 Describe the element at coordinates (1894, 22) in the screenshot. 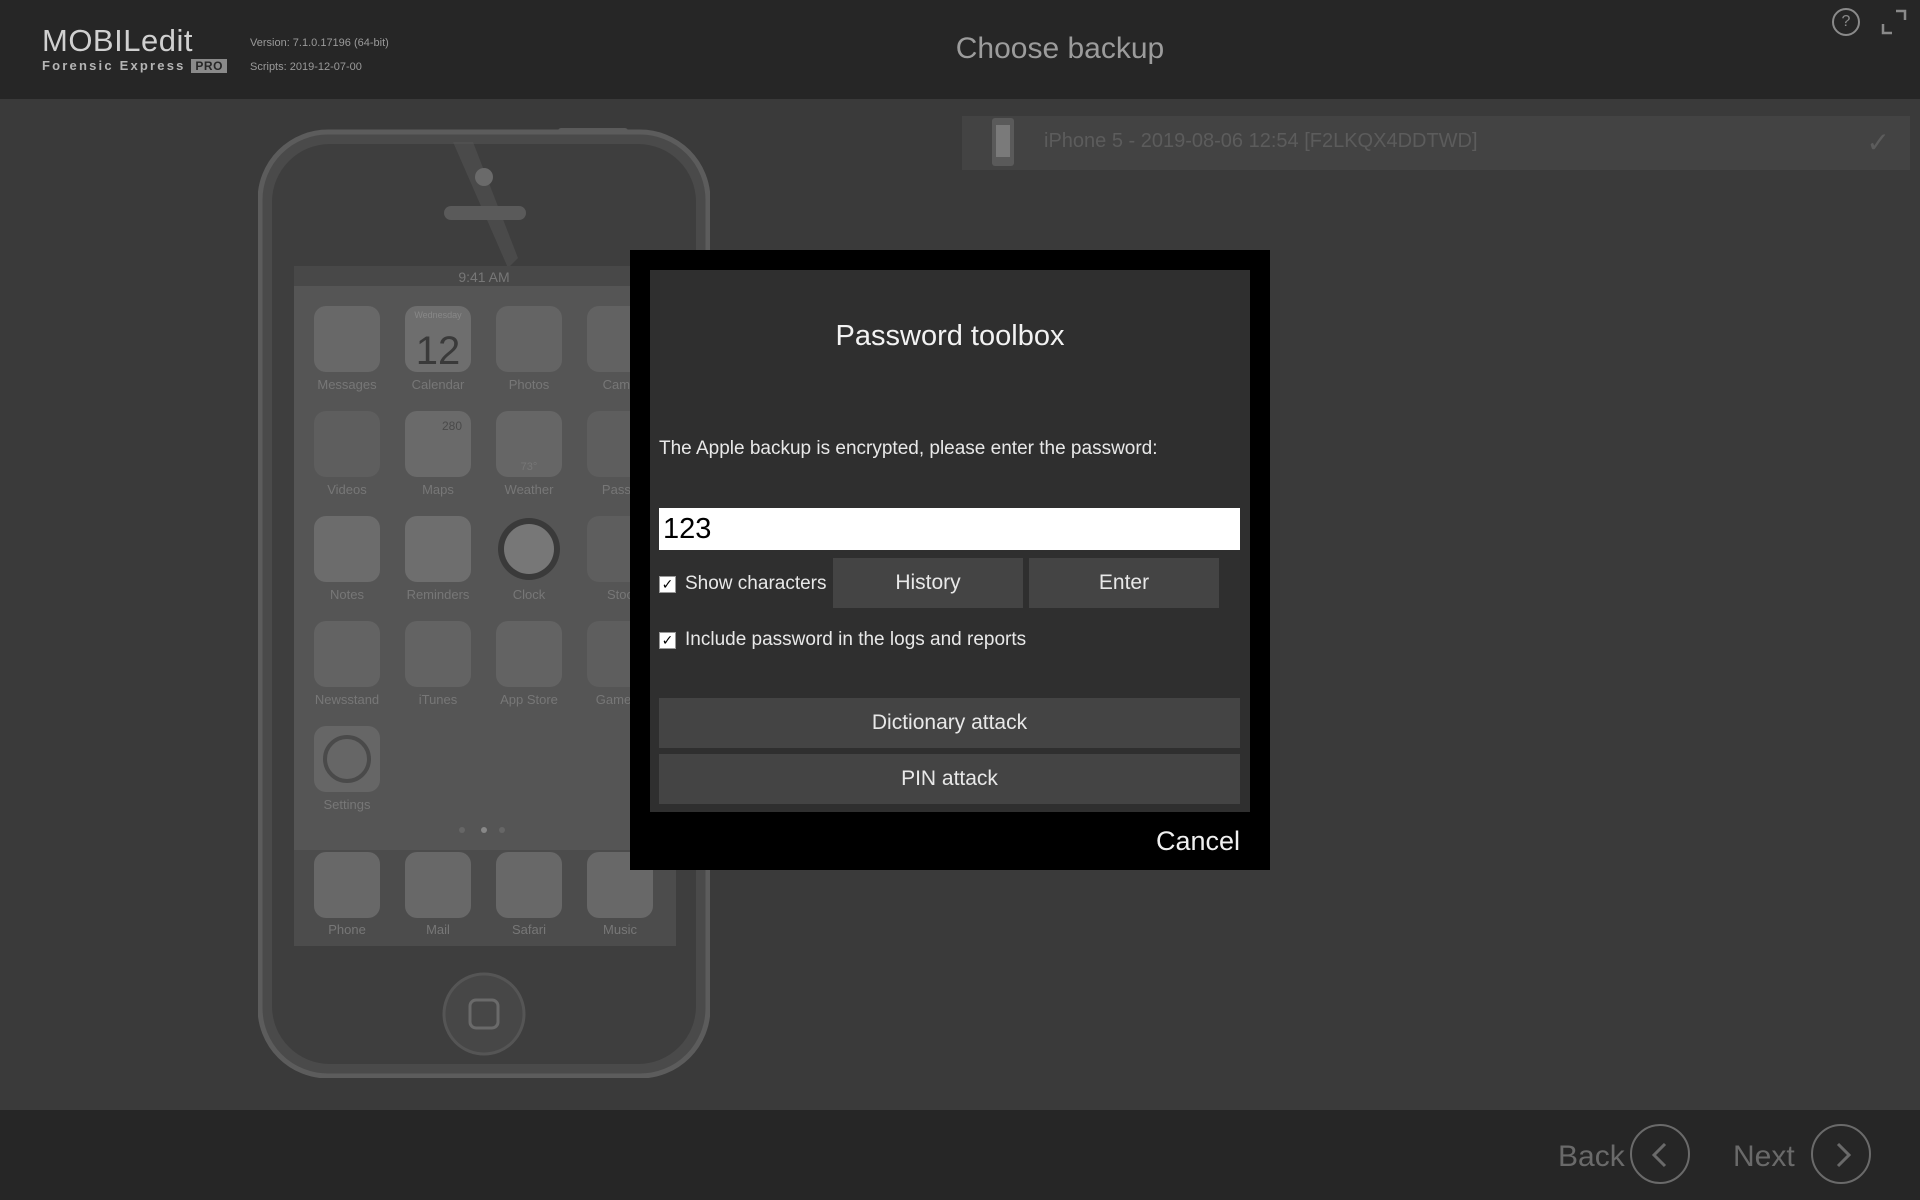

I see `expand-icon` at that location.